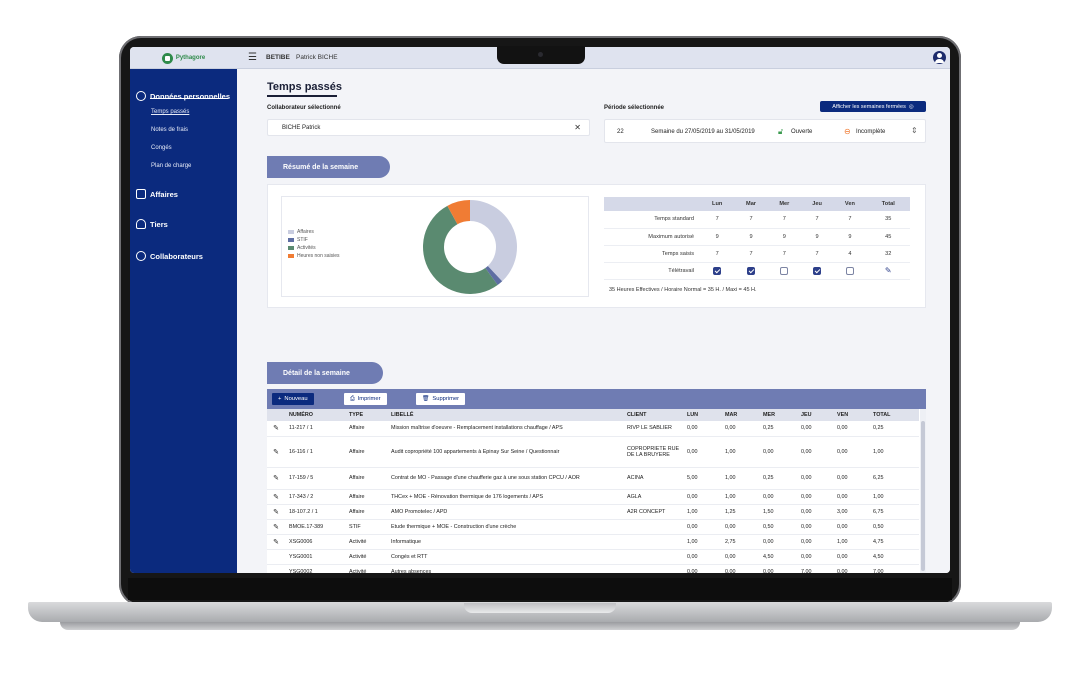  What do you see at coordinates (939, 57) in the screenshot?
I see `avatar-icon` at bounding box center [939, 57].